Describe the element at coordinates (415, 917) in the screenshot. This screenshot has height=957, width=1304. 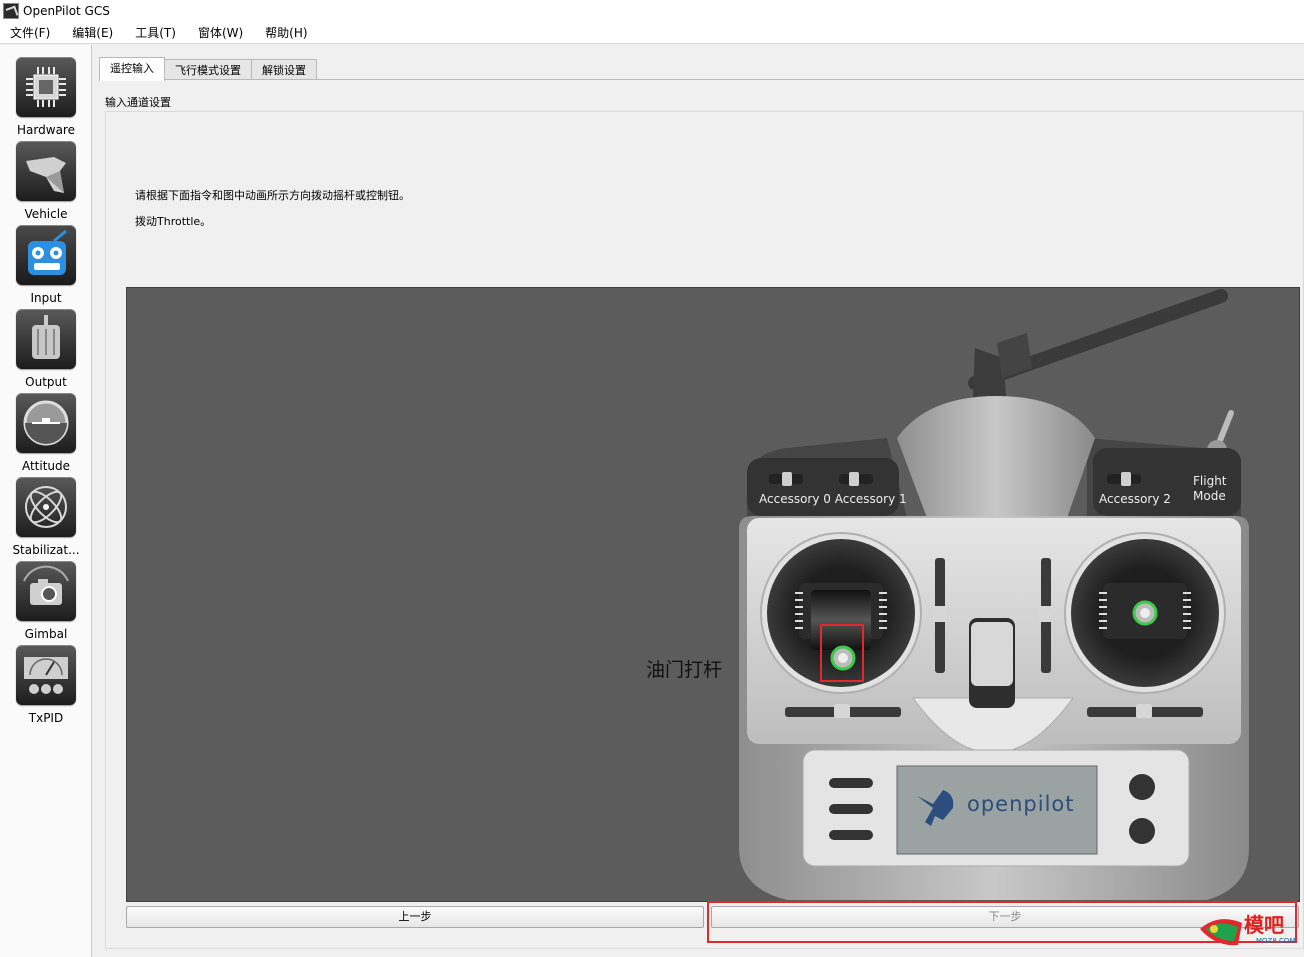
I see `previous-button: 上一步` at that location.